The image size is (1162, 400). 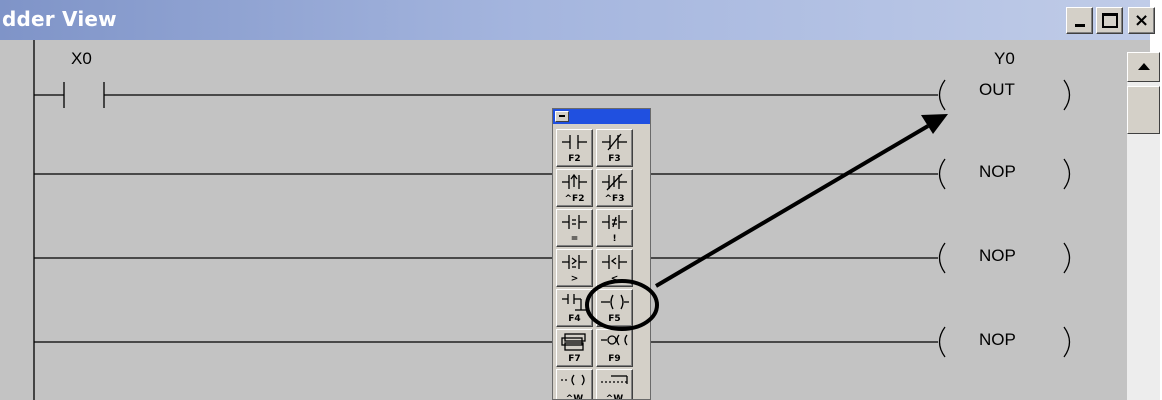 I want to click on highlight-circle, so click(x=622, y=305).